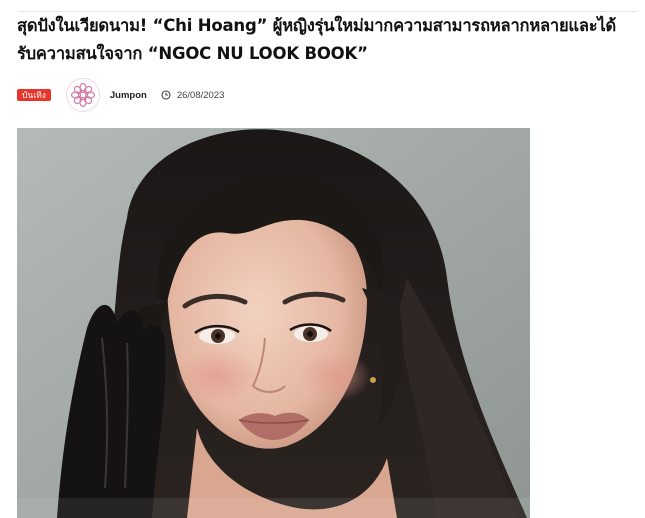 The height and width of the screenshot is (518, 645). What do you see at coordinates (166, 95) in the screenshot?
I see `clock-icon` at bounding box center [166, 95].